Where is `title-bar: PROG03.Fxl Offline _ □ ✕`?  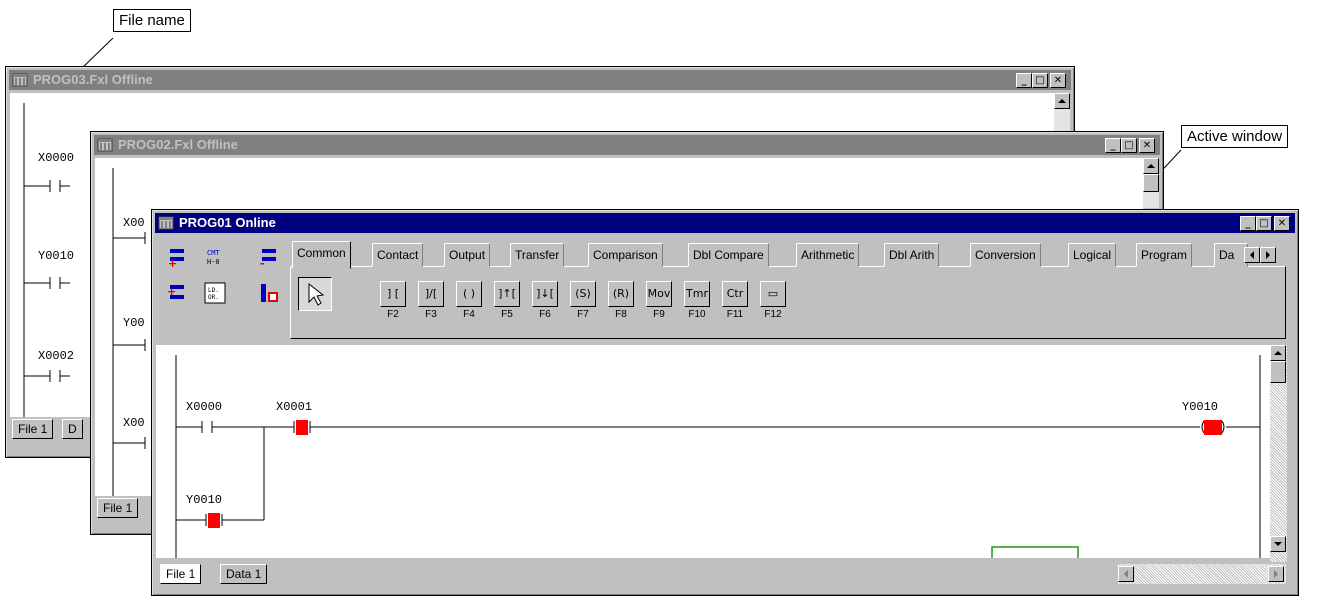 title-bar: PROG03.Fxl Offline _ □ ✕ is located at coordinates (540, 80).